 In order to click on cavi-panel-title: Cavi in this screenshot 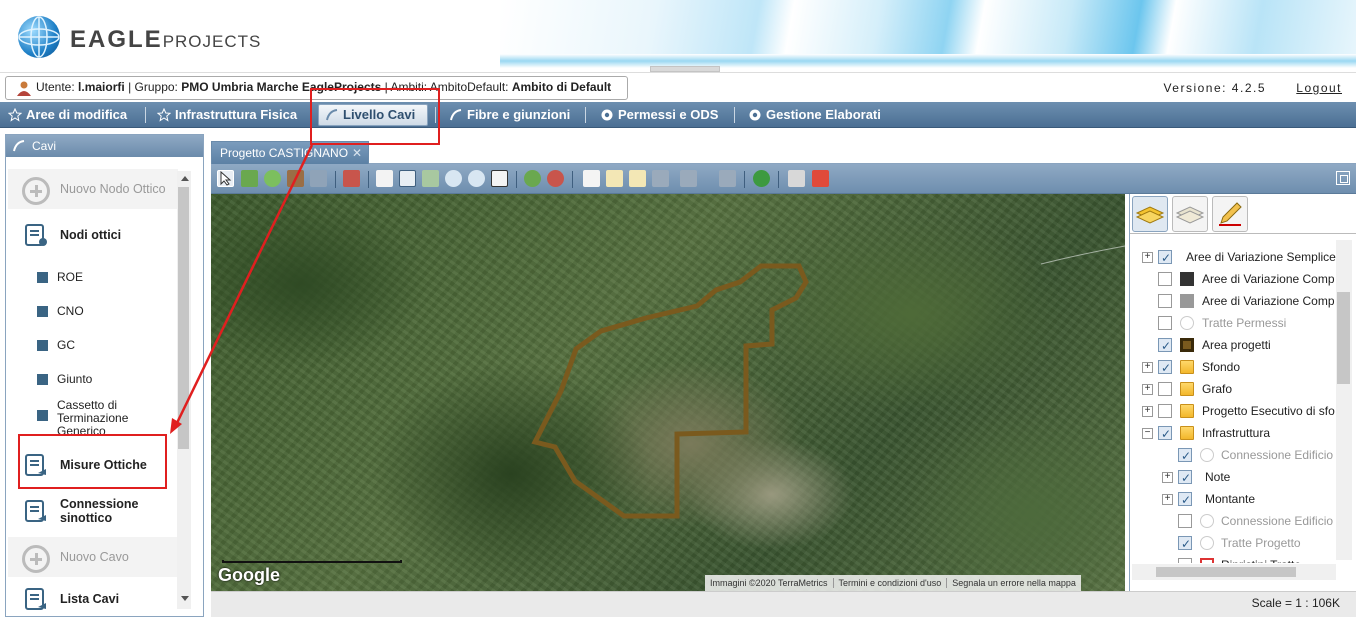, I will do `click(44, 146)`.